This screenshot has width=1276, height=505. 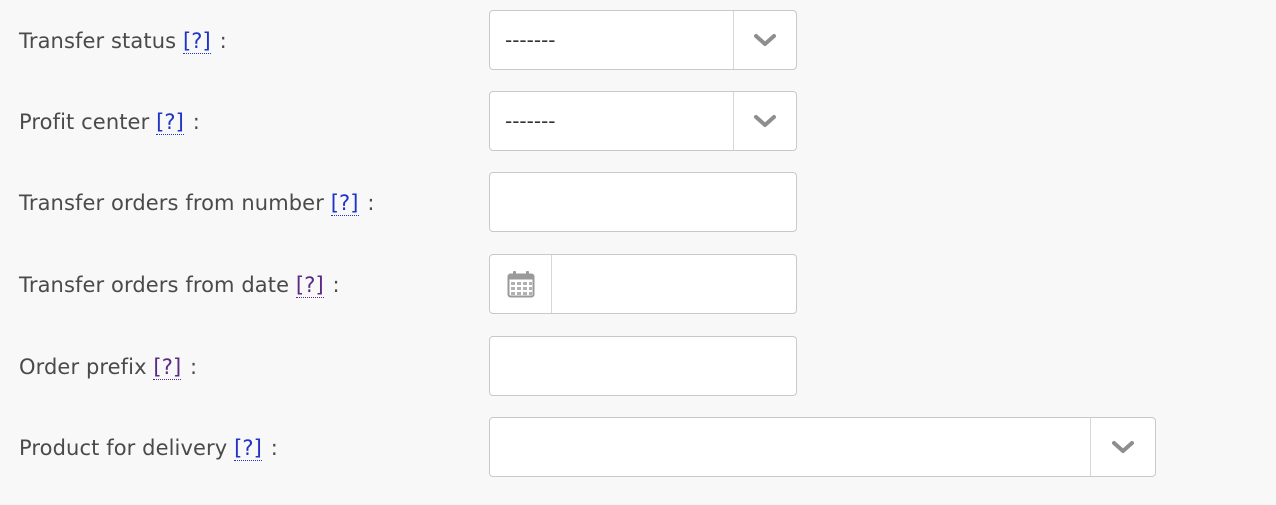 I want to click on product-for-delivery-dropdown-toggle, so click(x=1122, y=447).